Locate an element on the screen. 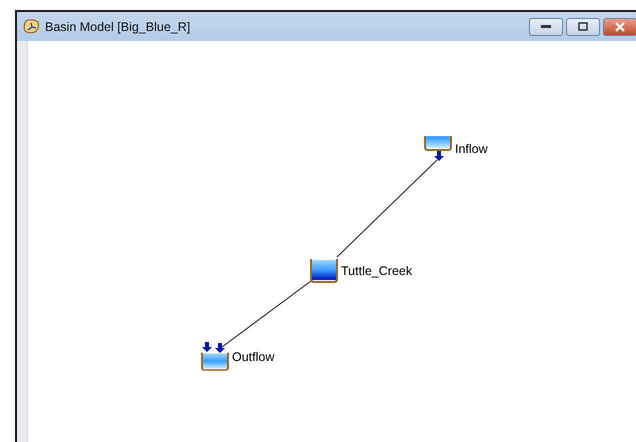  maximize-icon is located at coordinates (583, 26).